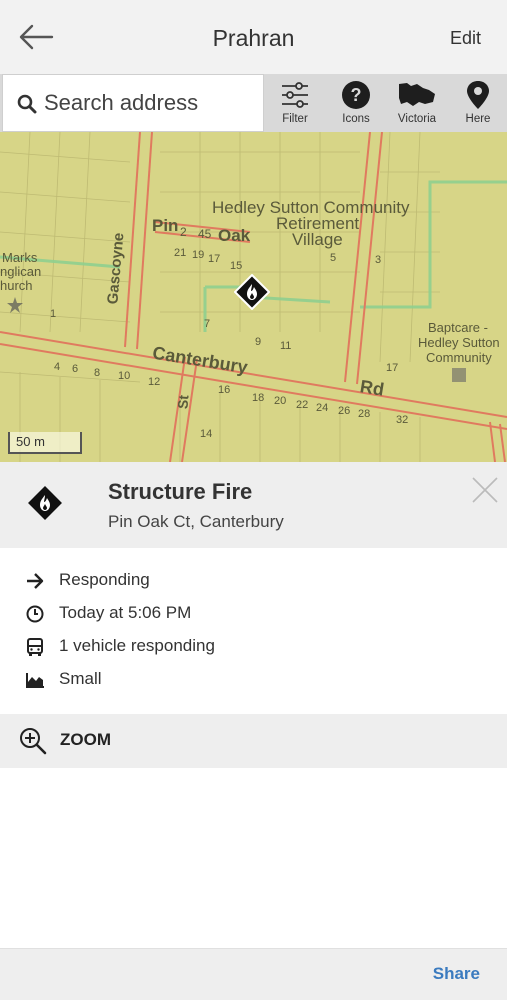 Image resolution: width=507 pixels, height=1000 pixels. I want to click on map-number: 21, so click(180, 253).